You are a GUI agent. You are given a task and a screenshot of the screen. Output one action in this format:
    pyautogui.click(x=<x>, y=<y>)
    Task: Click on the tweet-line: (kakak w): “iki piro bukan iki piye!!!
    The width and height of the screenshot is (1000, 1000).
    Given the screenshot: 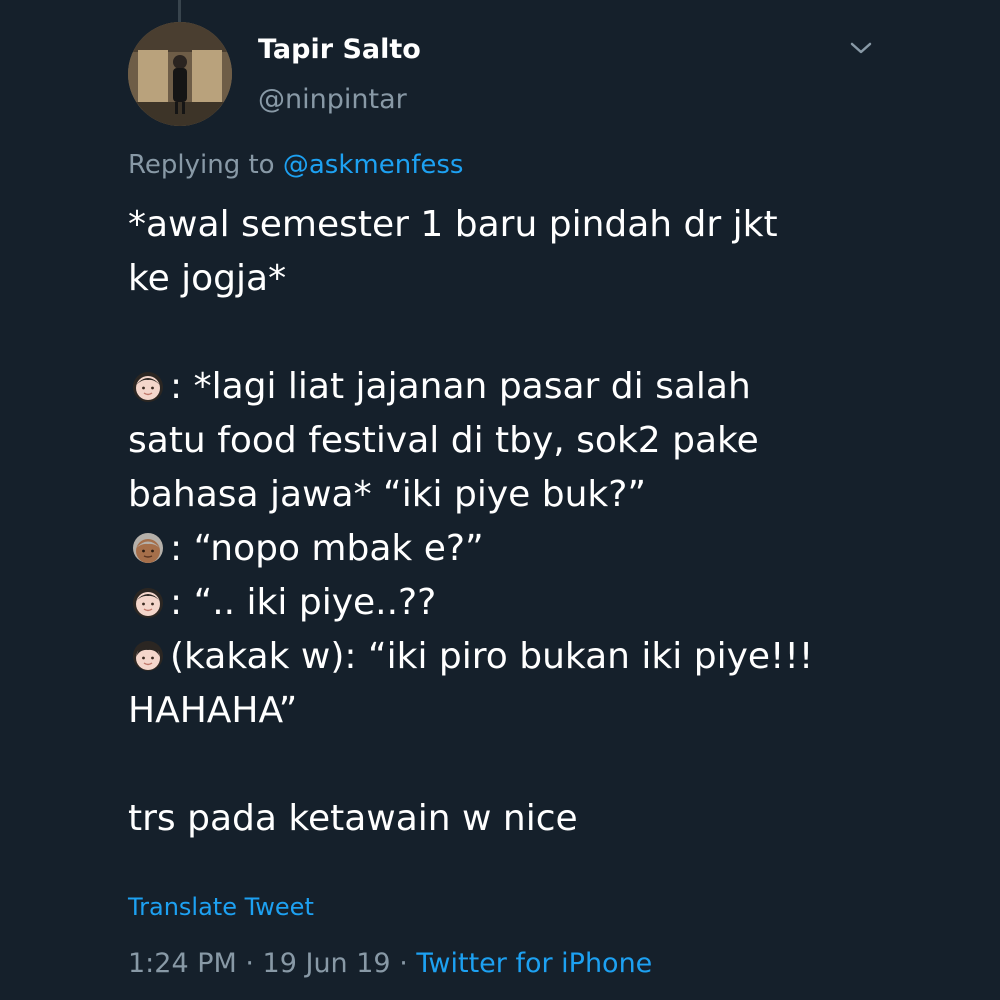 What is the action you would take?
    pyautogui.click(x=528, y=657)
    